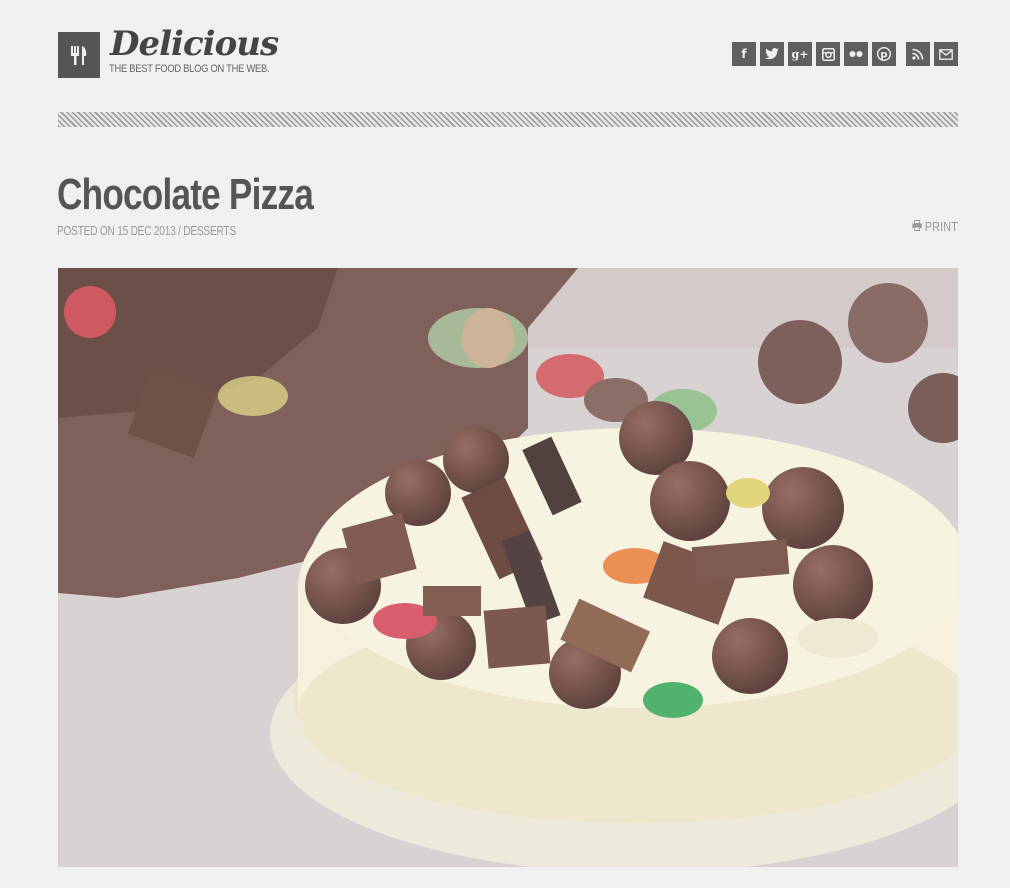  I want to click on pinterest-icon: p, so click(884, 54).